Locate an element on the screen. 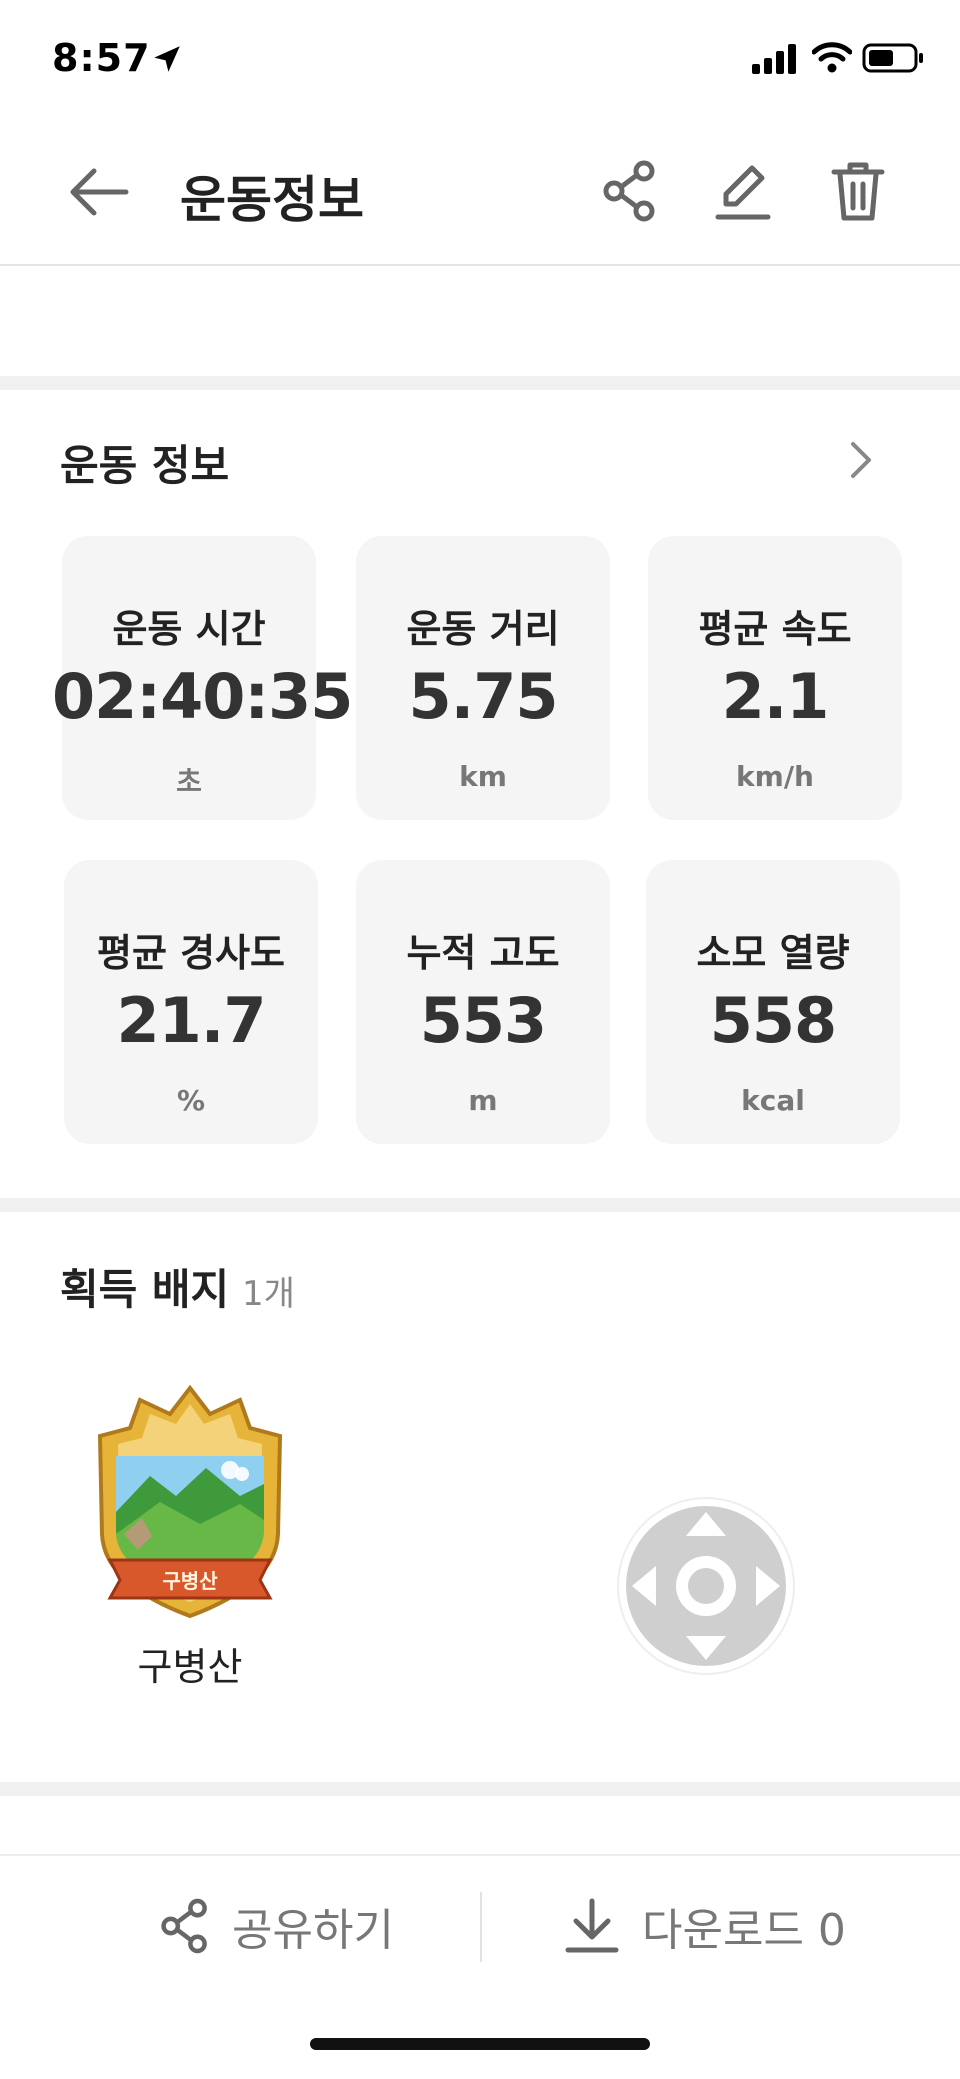 This screenshot has height=2079, width=960. stat-unit: % is located at coordinates (191, 1100).